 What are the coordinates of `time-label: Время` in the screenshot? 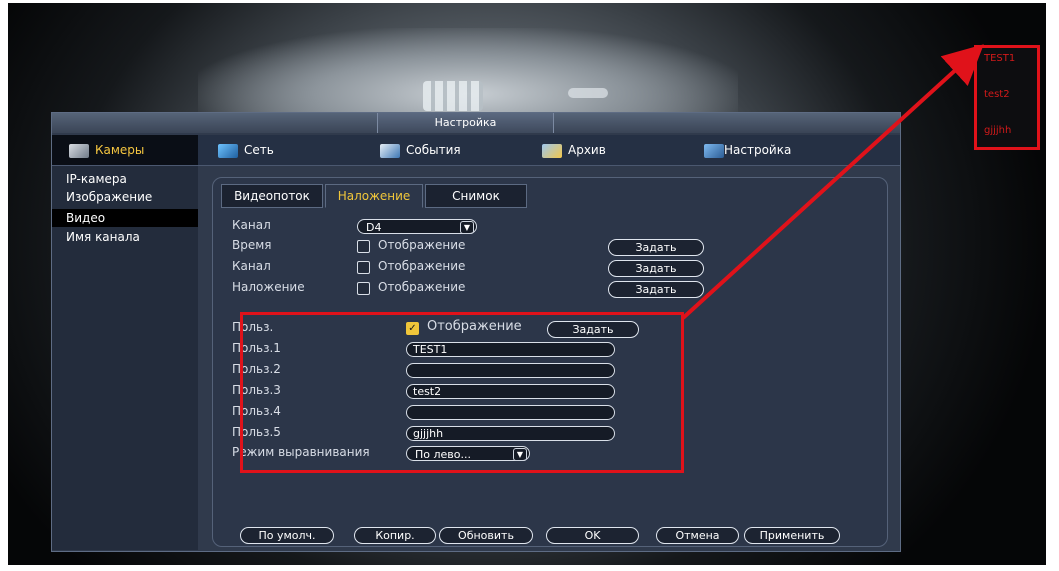 It's located at (252, 245).